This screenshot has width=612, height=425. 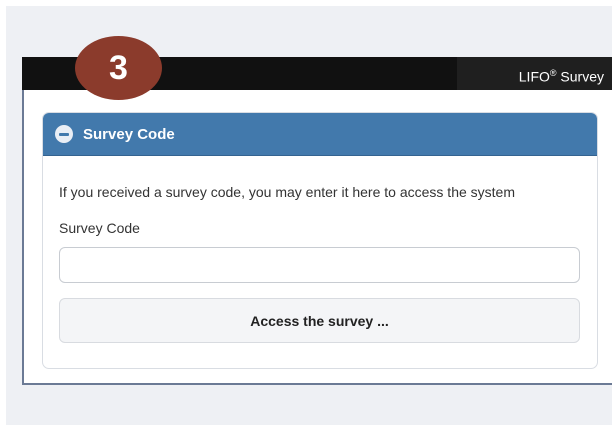 I want to click on survey-code-label: Survey Code, so click(x=99, y=228).